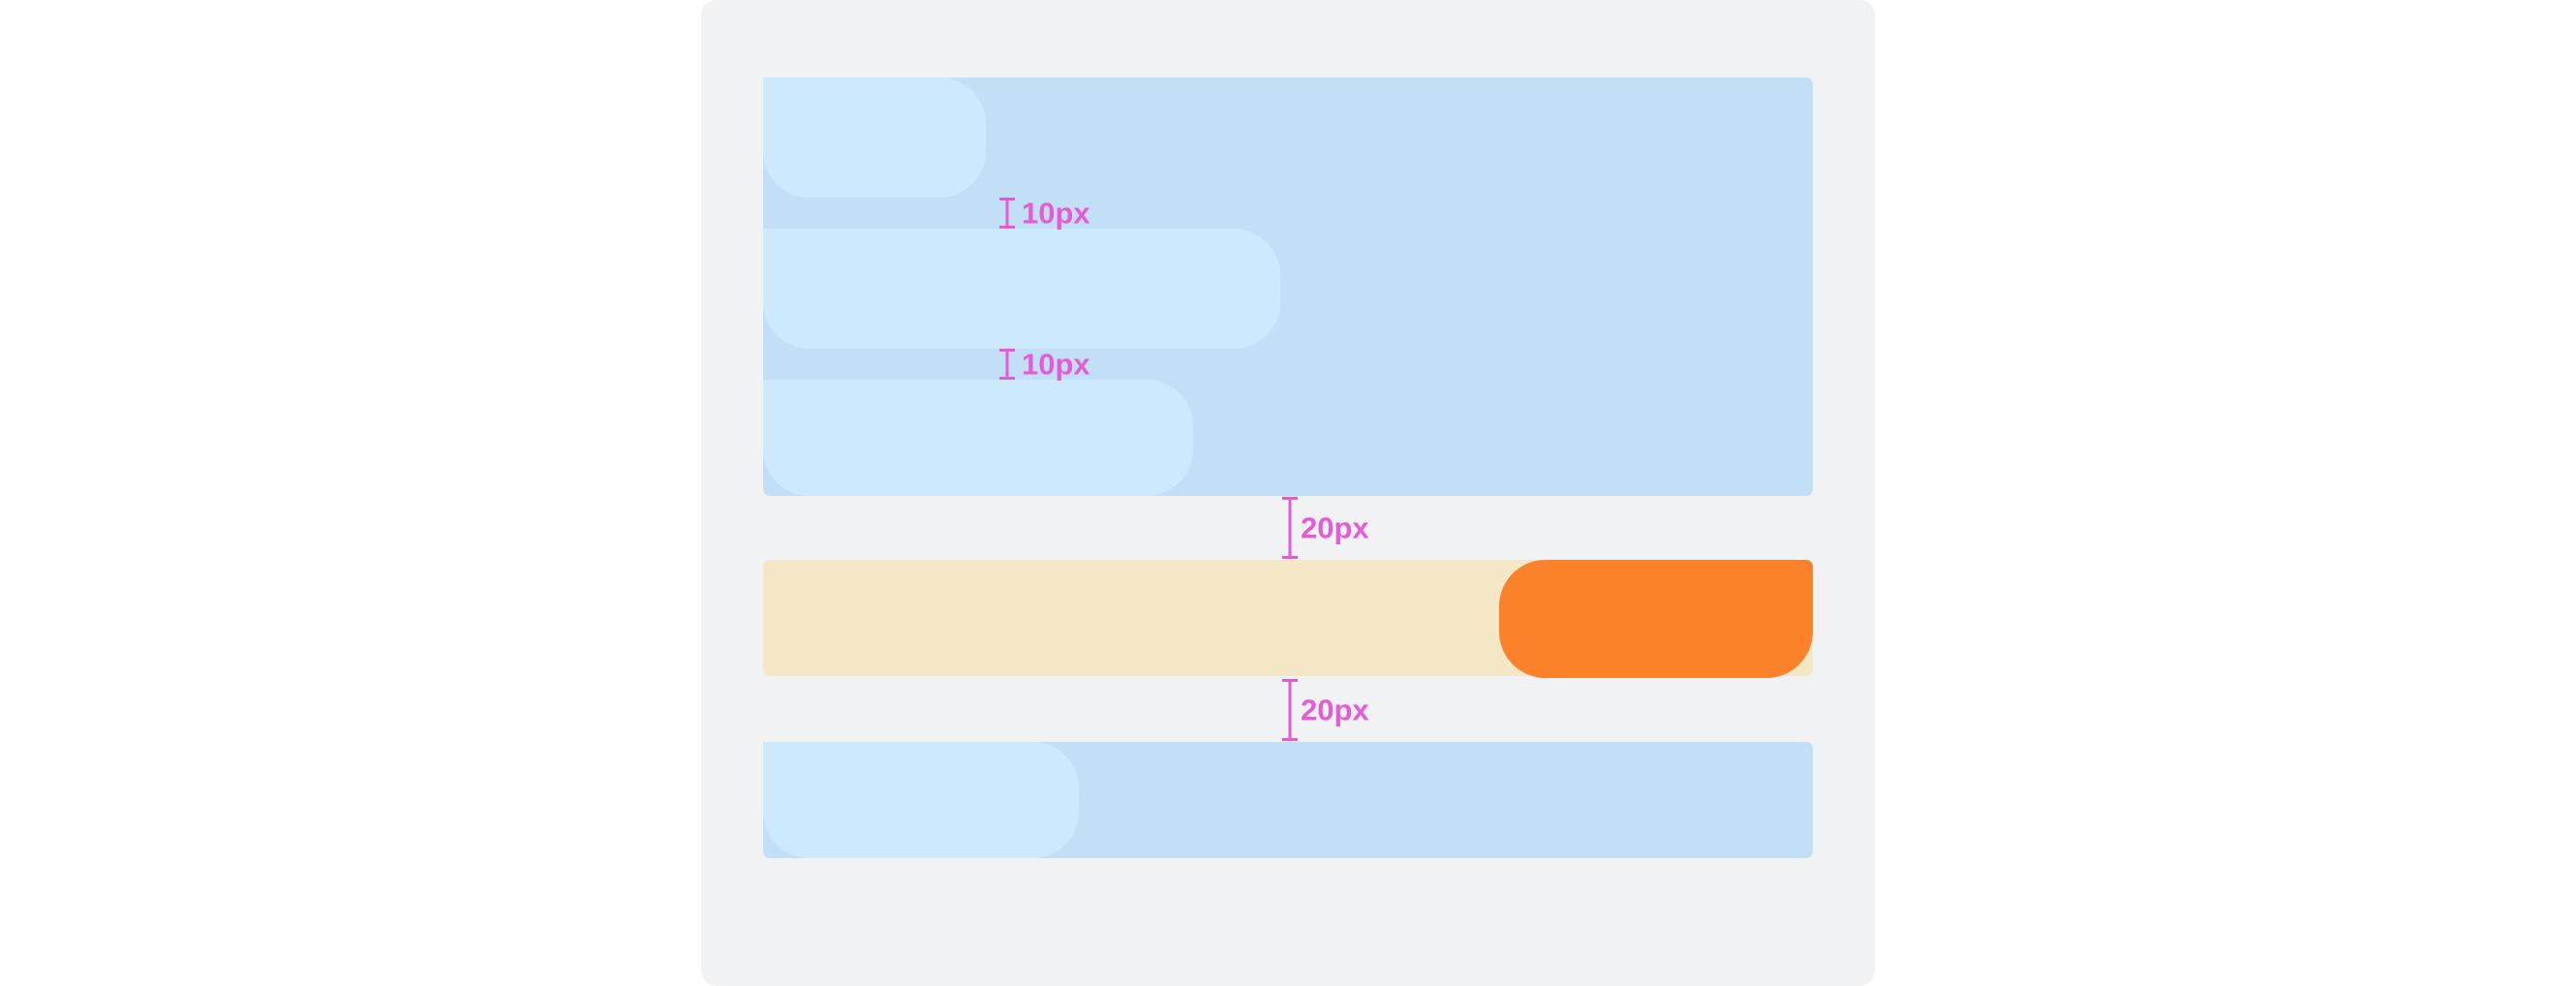  Describe the element at coordinates (1288, 619) in the screenshot. I see `middle-container` at that location.